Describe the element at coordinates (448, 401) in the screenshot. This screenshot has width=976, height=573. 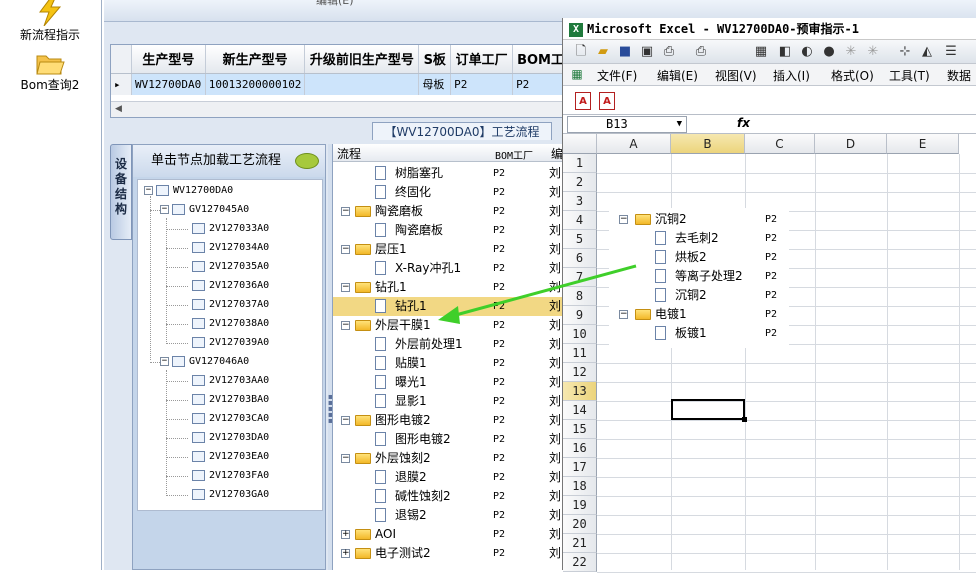
I see `process-row: 显影1 P2 刘` at that location.